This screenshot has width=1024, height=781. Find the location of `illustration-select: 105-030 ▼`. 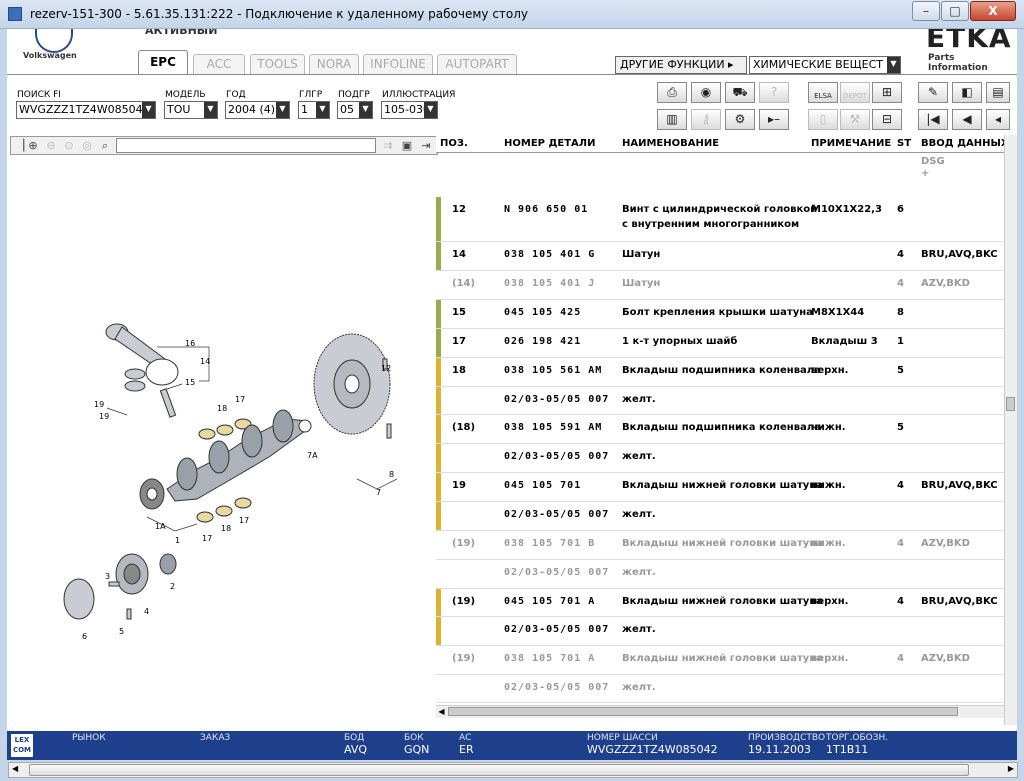

illustration-select: 105-030 ▼ is located at coordinates (409, 110).